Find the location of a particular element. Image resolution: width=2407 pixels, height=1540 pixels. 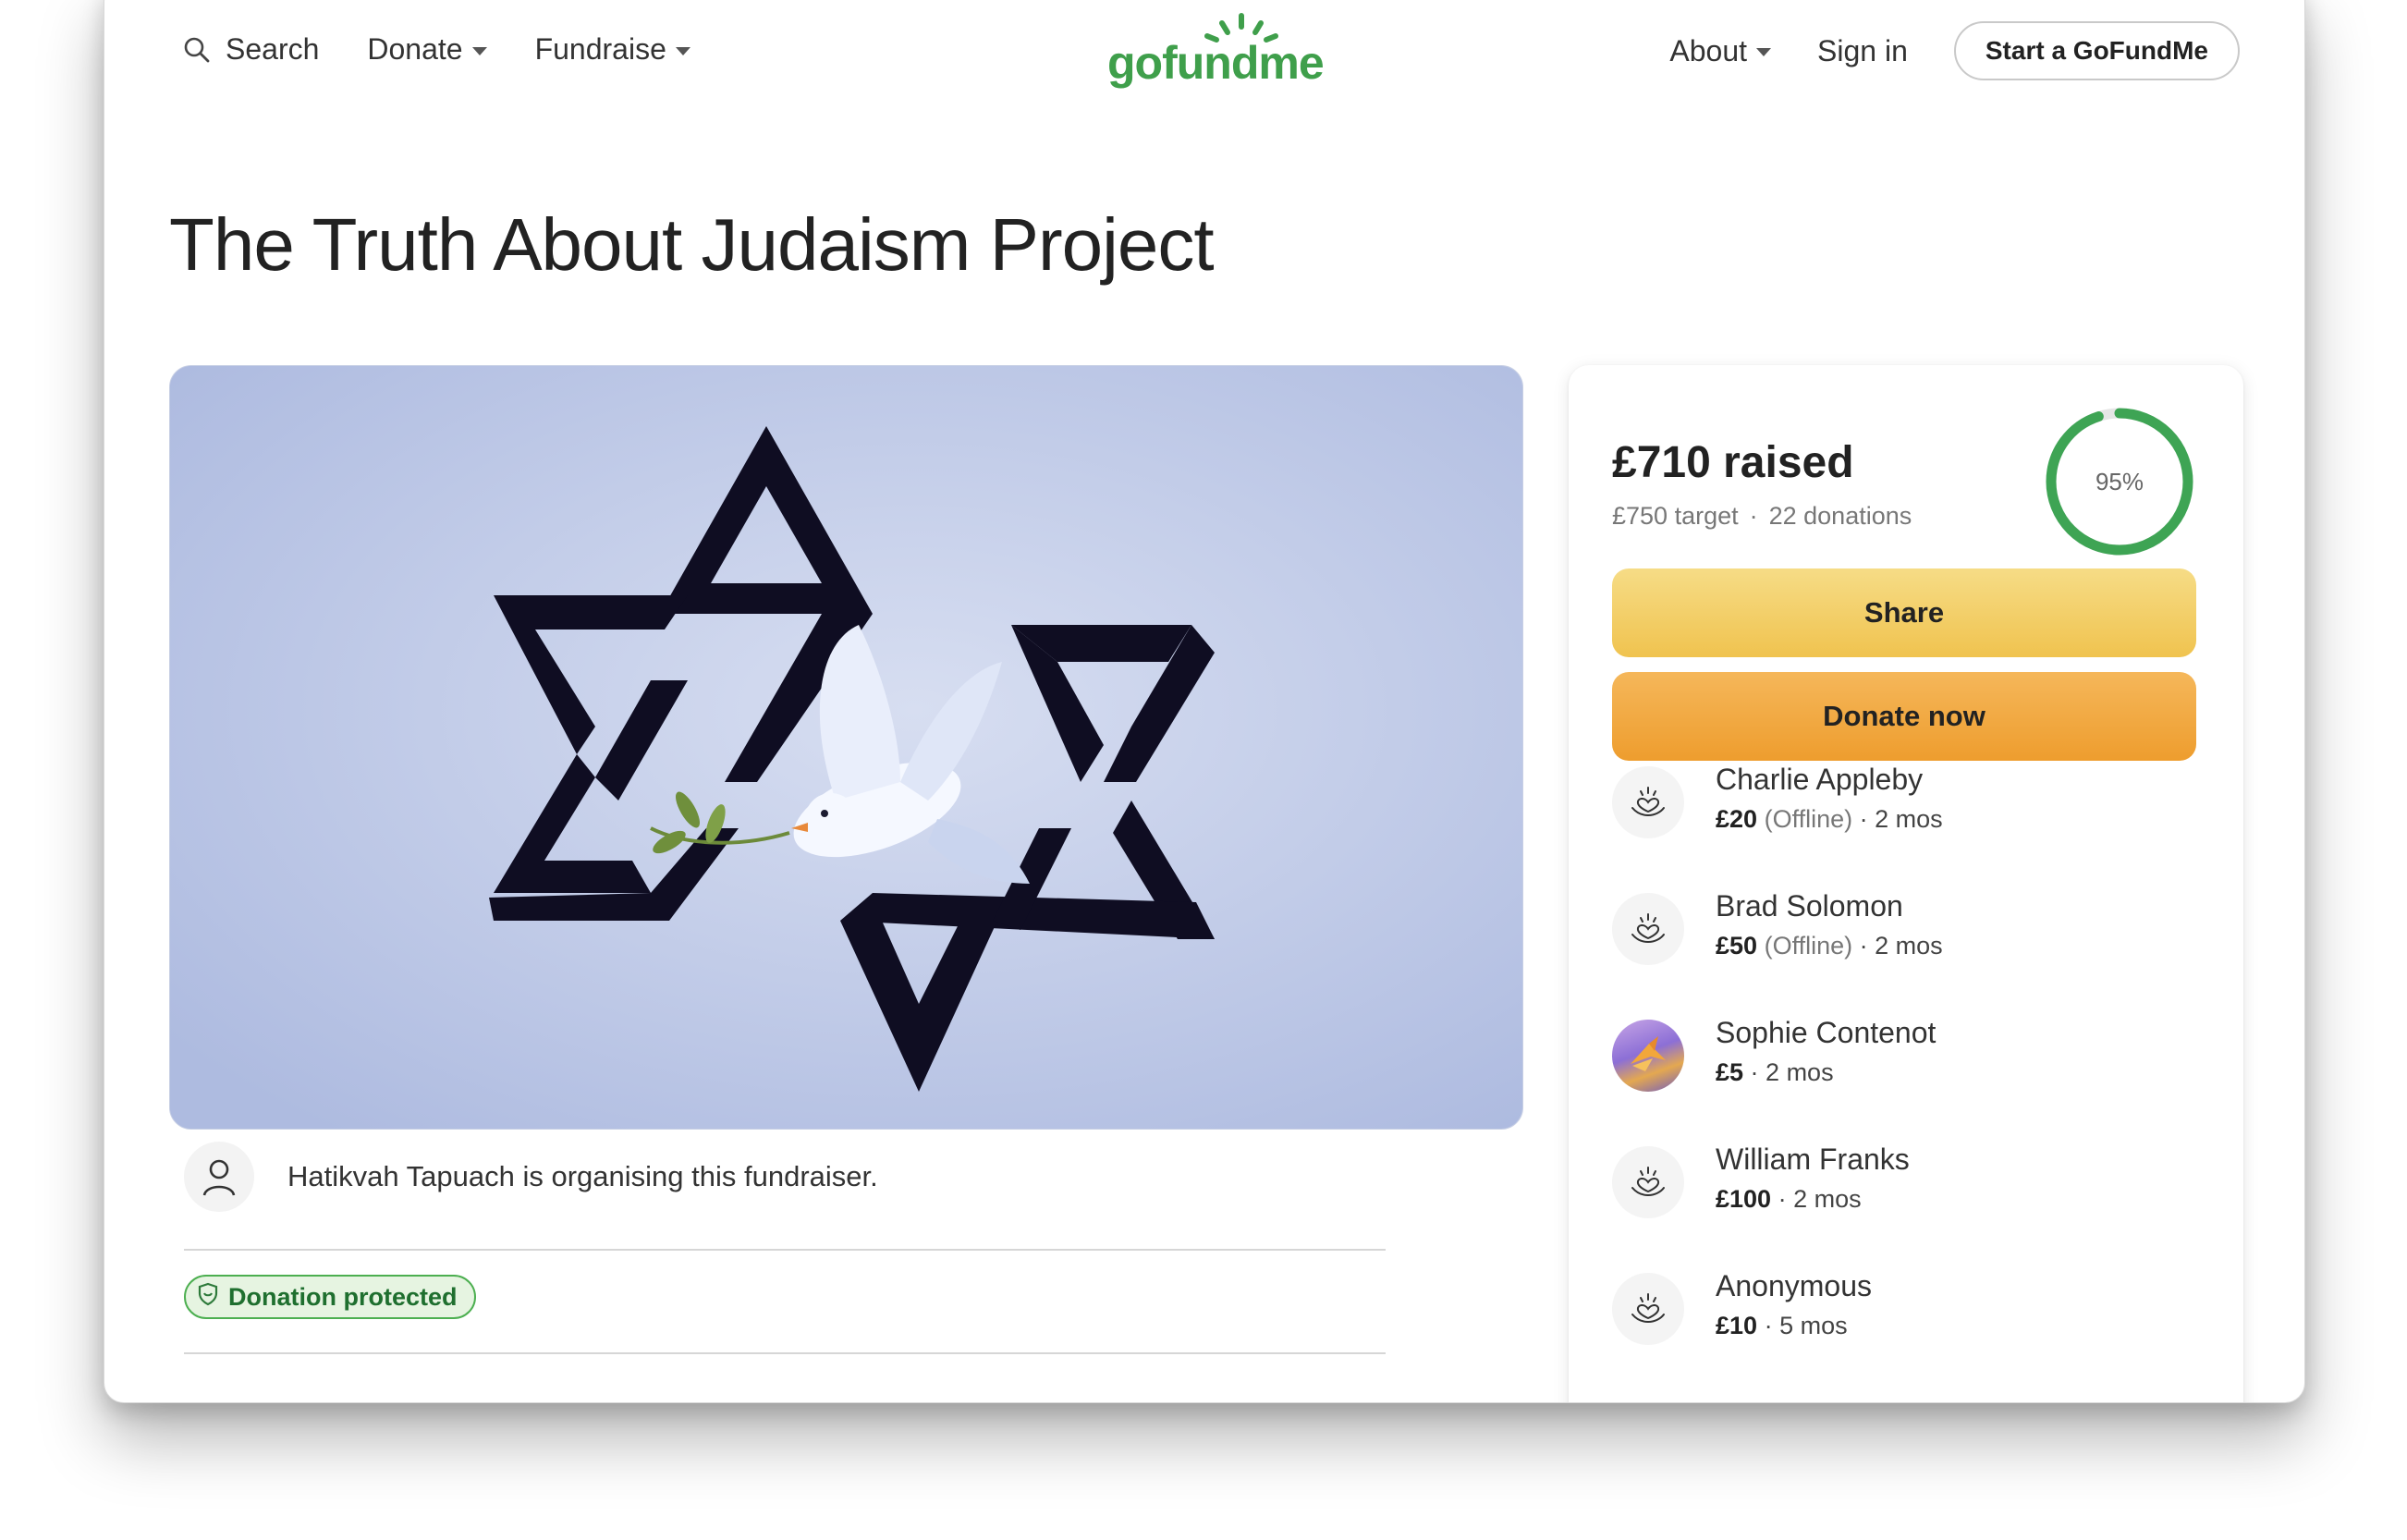

donor-amount-line: £10 · 5 mos is located at coordinates (1782, 1325).